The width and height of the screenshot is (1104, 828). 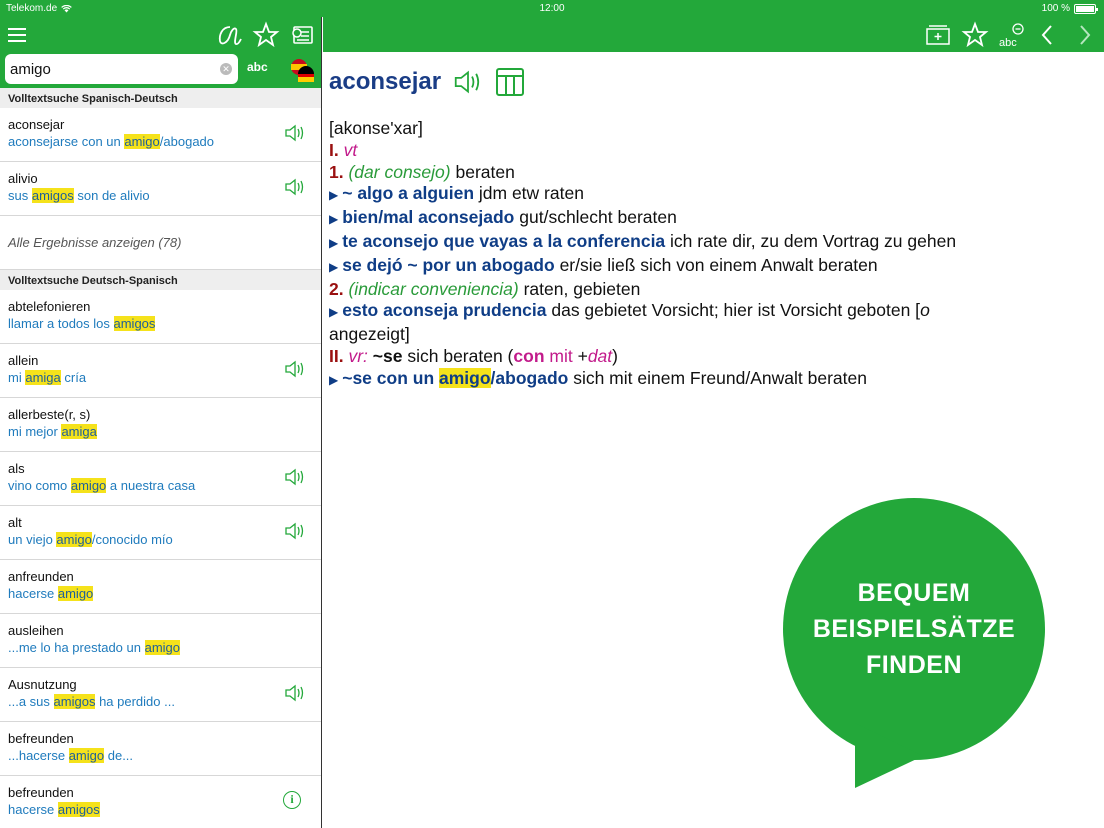 What do you see at coordinates (160, 802) in the screenshot?
I see `result-row: befreunden hacerse amigos i` at bounding box center [160, 802].